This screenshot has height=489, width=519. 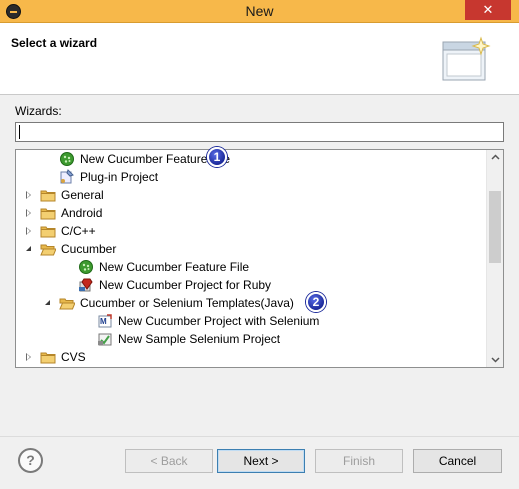 I want to click on tree-item-label: Android, so click(x=82, y=213).